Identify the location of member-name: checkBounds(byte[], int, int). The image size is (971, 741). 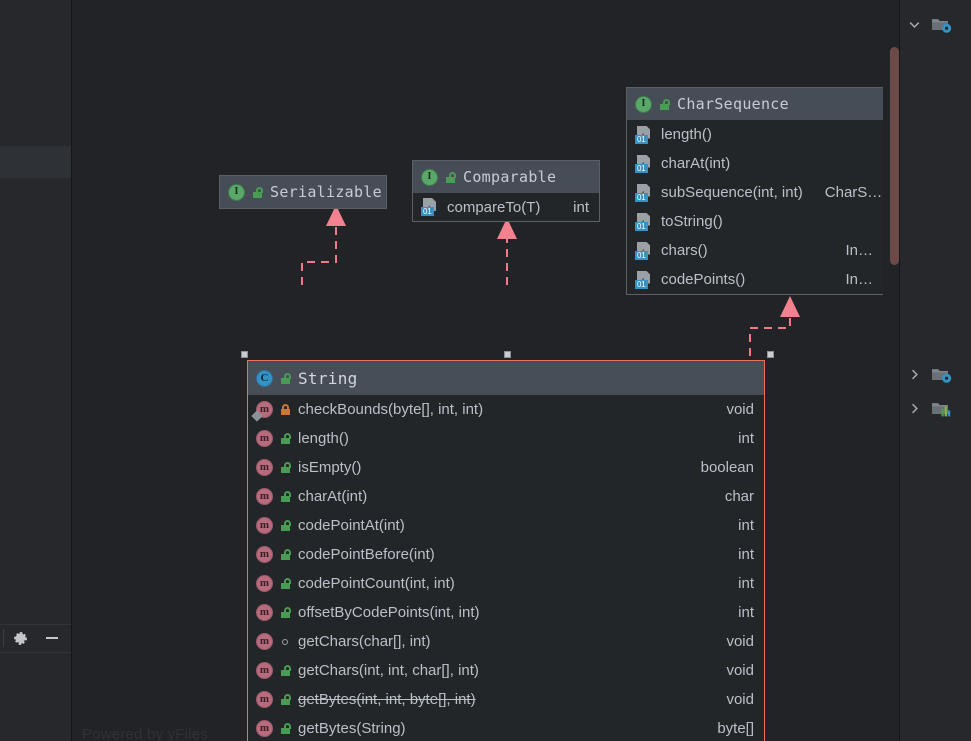
(391, 409).